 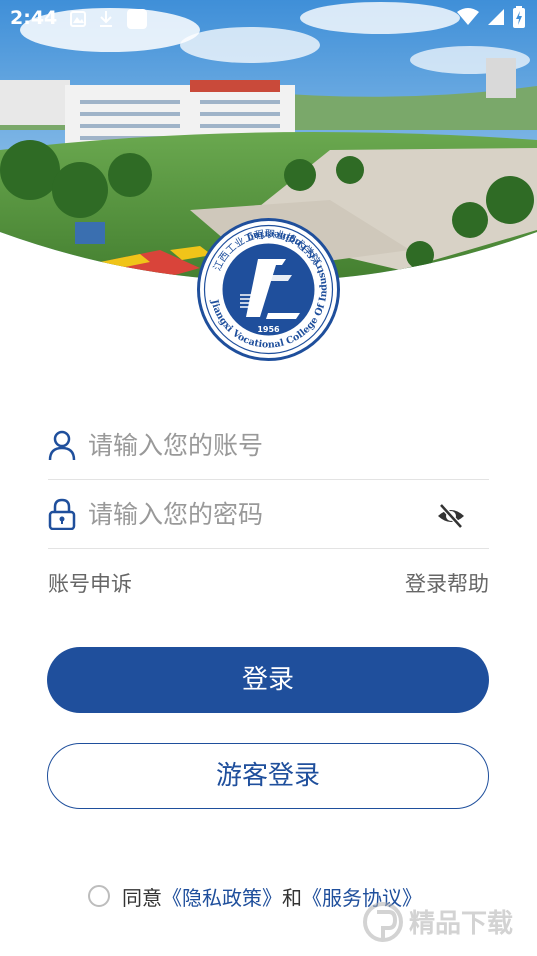 What do you see at coordinates (268, 18) in the screenshot?
I see `status-bar: 2:44` at bounding box center [268, 18].